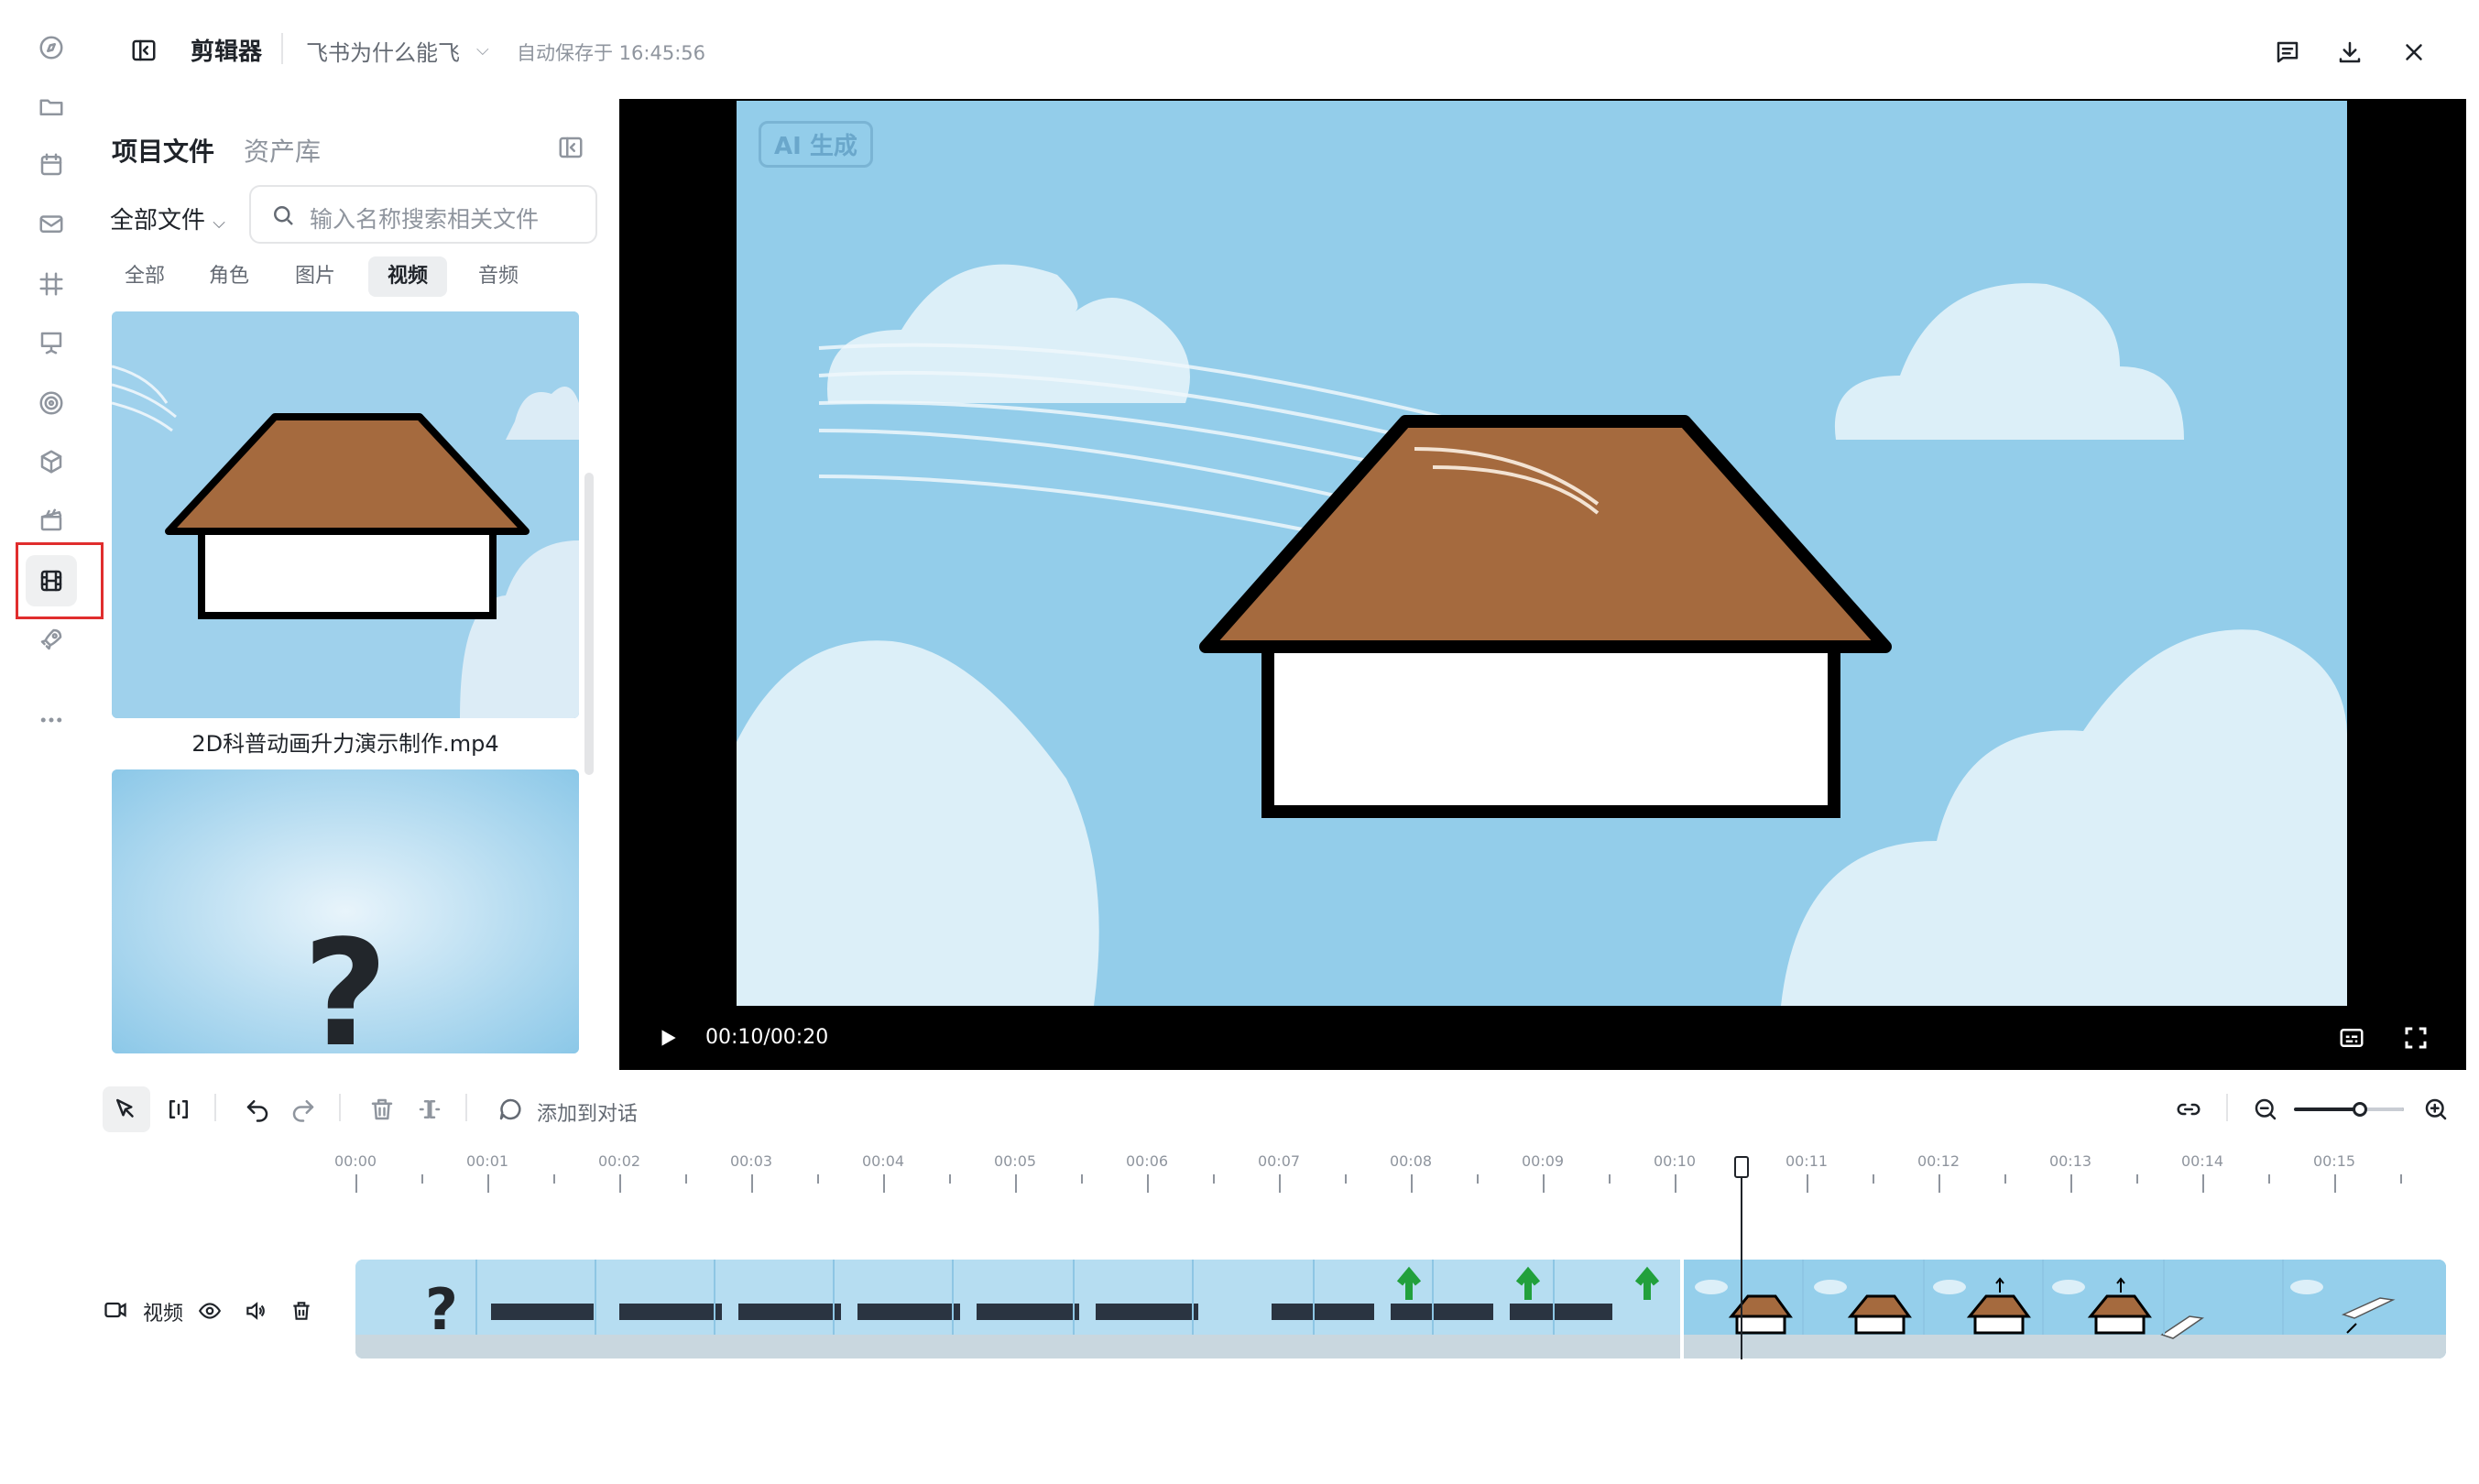 This screenshot has height=1484, width=2479. Describe the element at coordinates (257, 1111) in the screenshot. I see `undo-icon` at that location.